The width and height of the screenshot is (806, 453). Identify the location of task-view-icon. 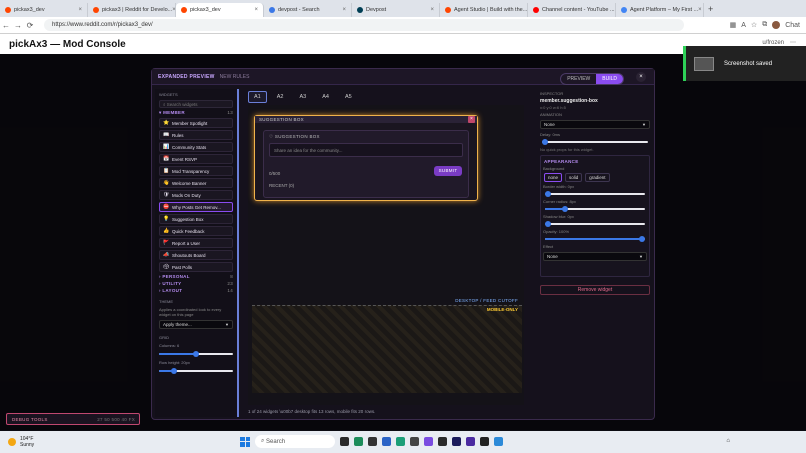
(344, 441).